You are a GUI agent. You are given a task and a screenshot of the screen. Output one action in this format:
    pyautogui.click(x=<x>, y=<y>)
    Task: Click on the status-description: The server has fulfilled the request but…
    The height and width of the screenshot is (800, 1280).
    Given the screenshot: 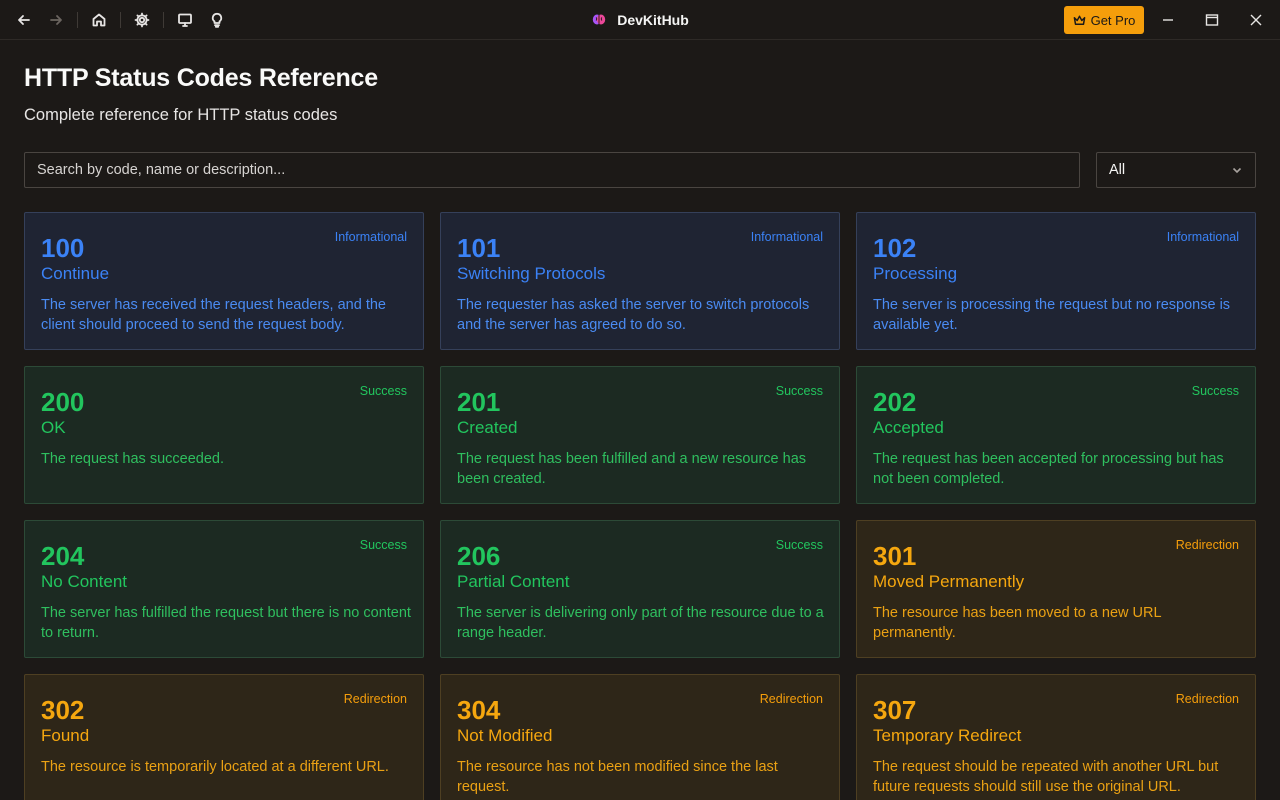 What is the action you would take?
    pyautogui.click(x=226, y=623)
    